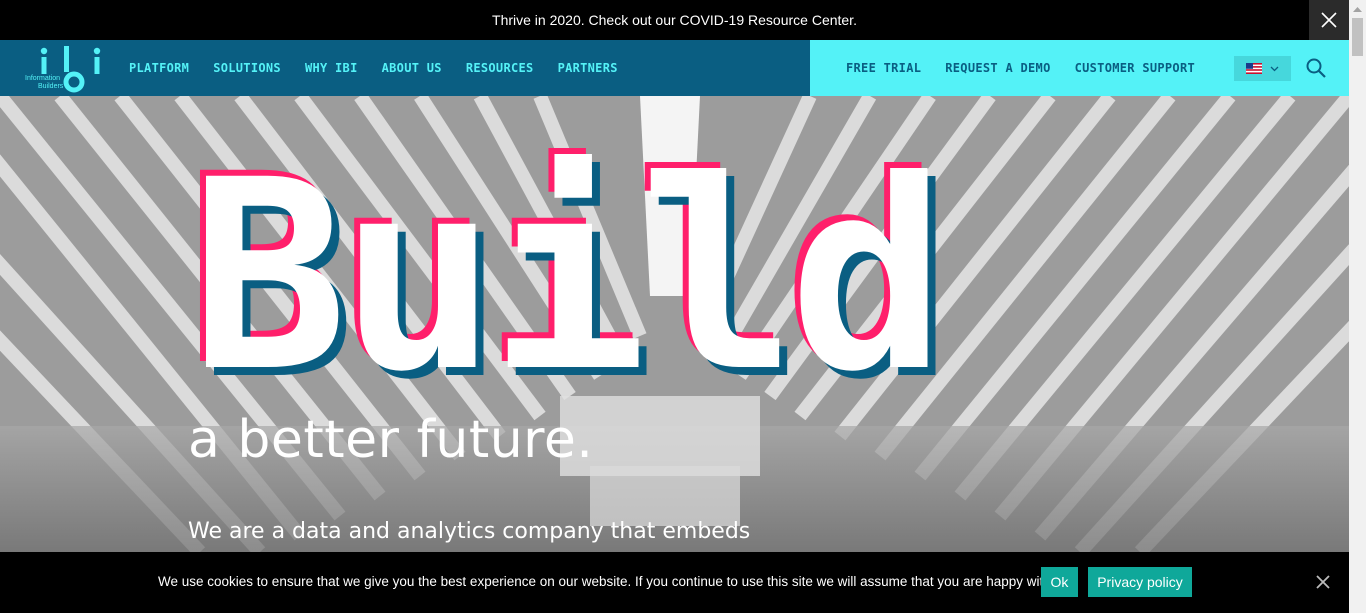 The height and width of the screenshot is (613, 1366). What do you see at coordinates (1274, 68) in the screenshot?
I see `chevron-down-icon` at bounding box center [1274, 68].